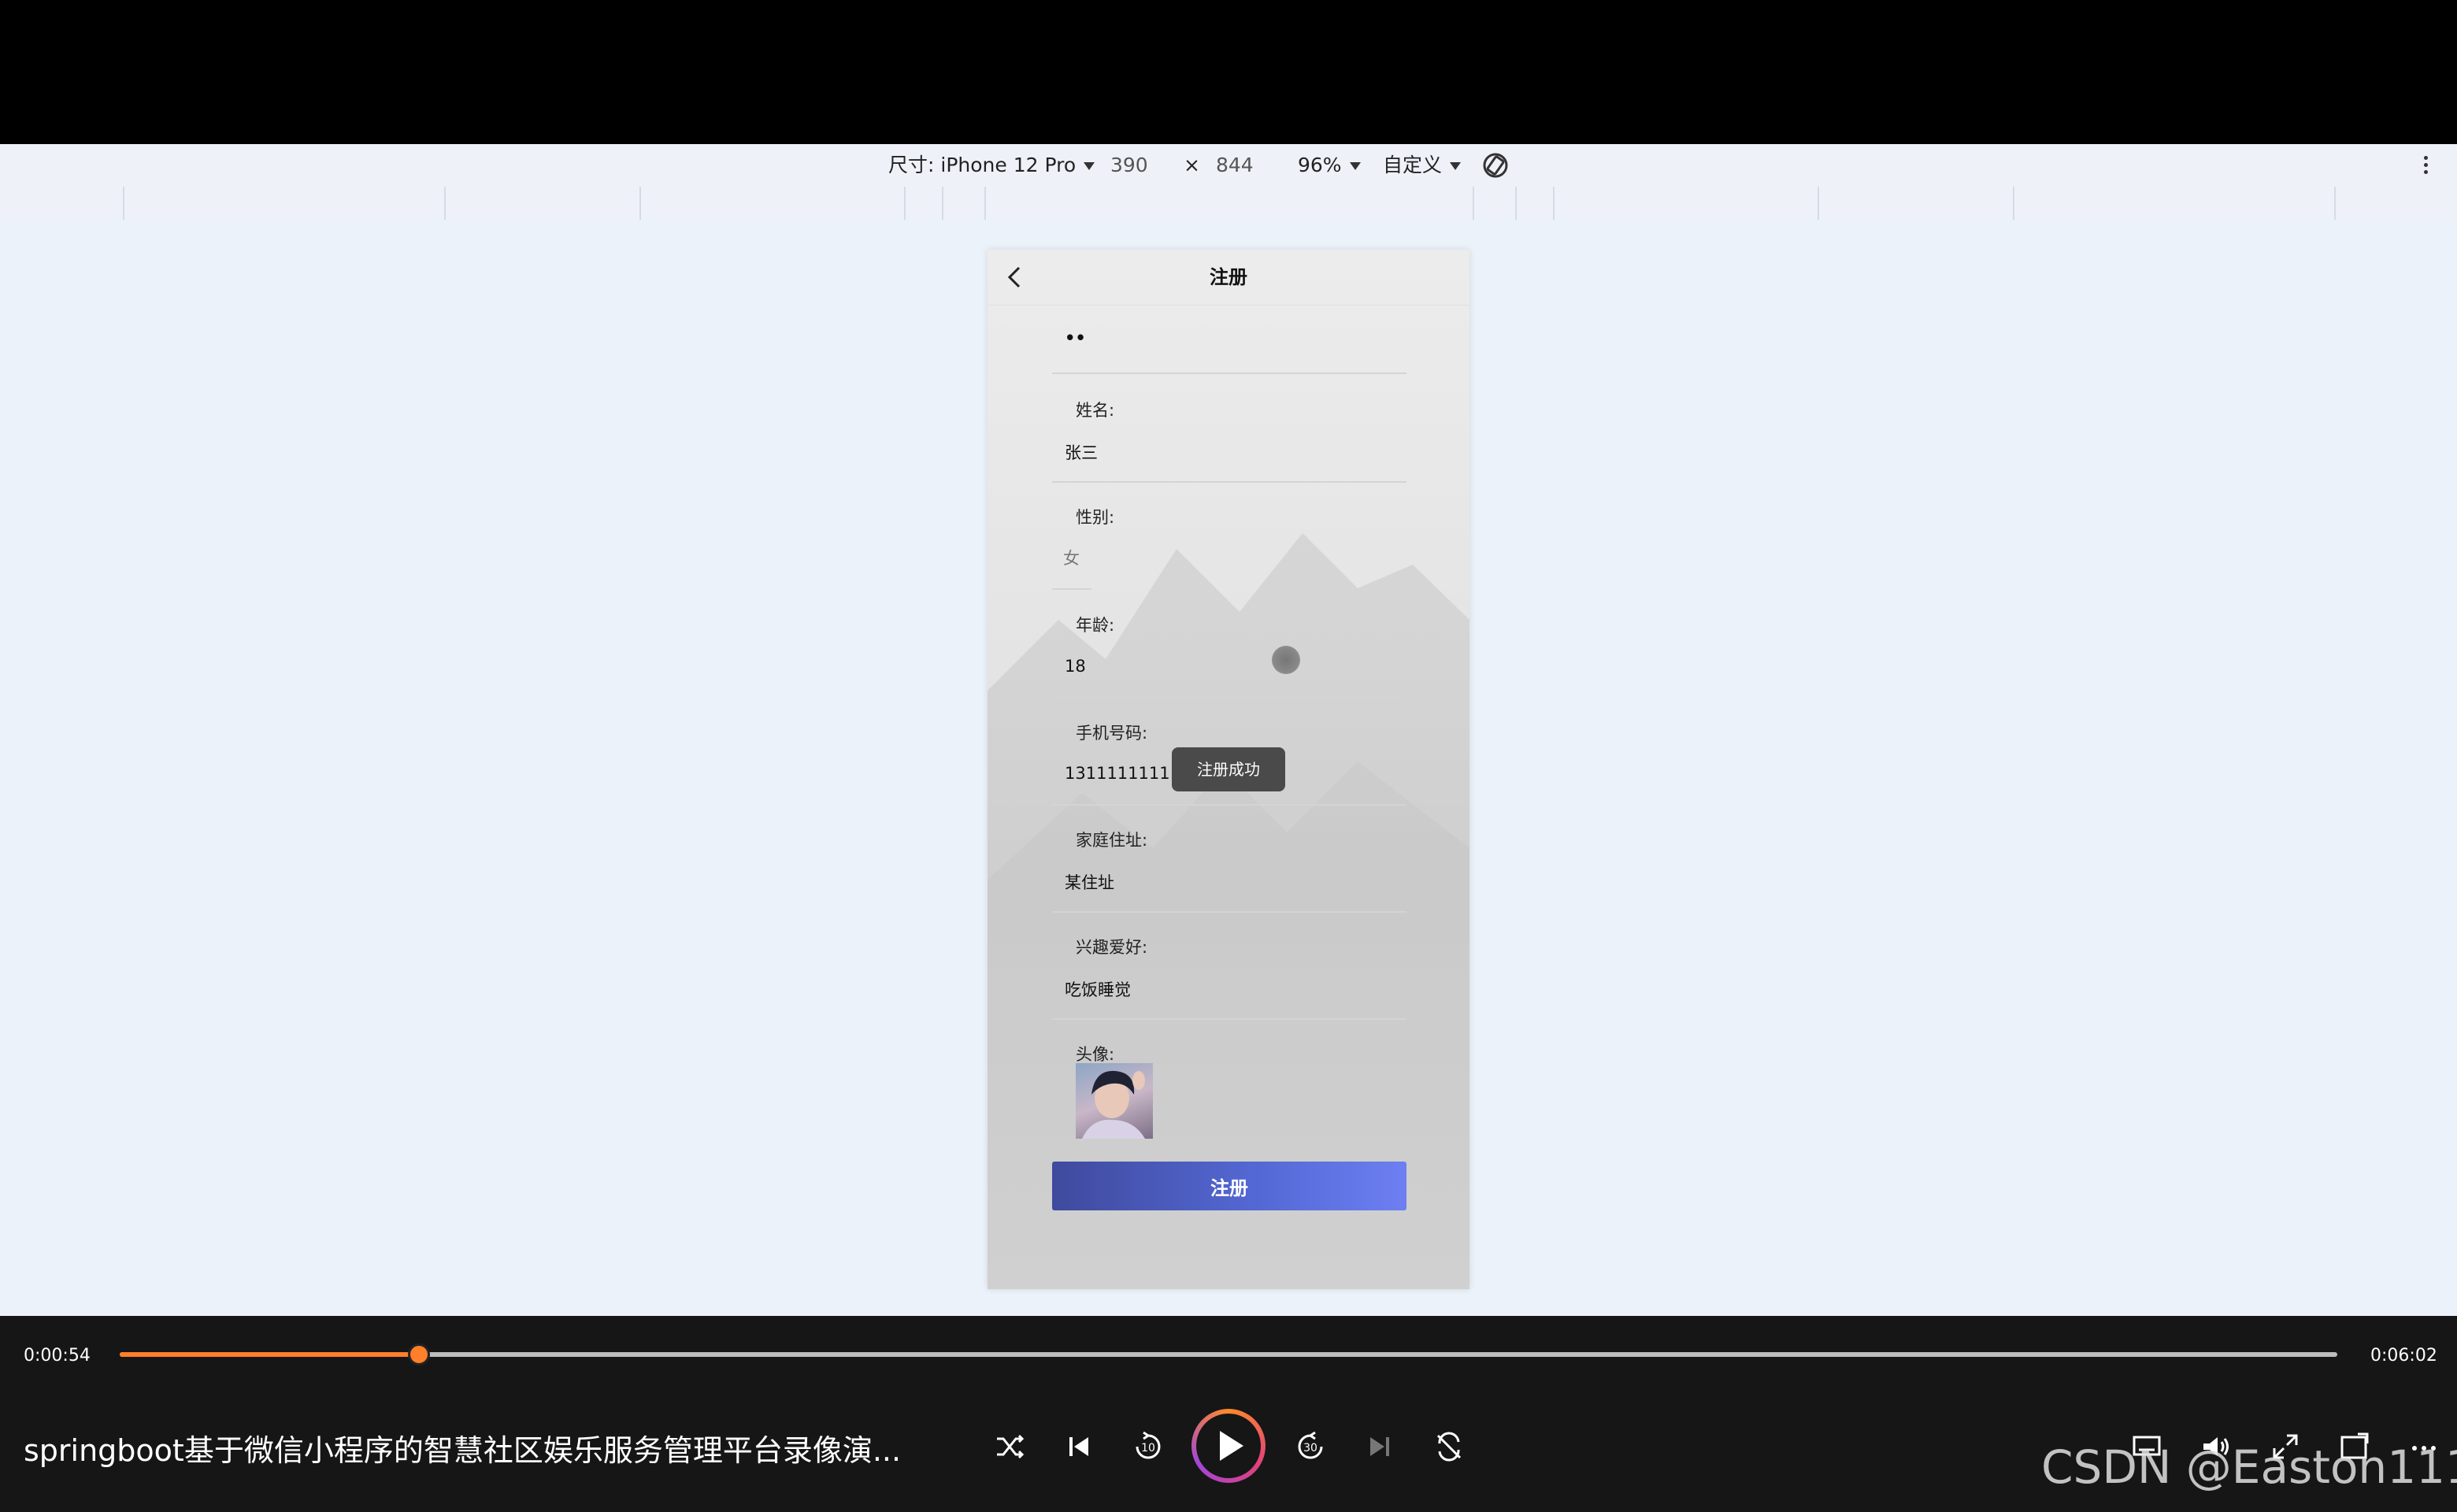  Describe the element at coordinates (1229, 348) in the screenshot. I see `password-field: ••` at that location.